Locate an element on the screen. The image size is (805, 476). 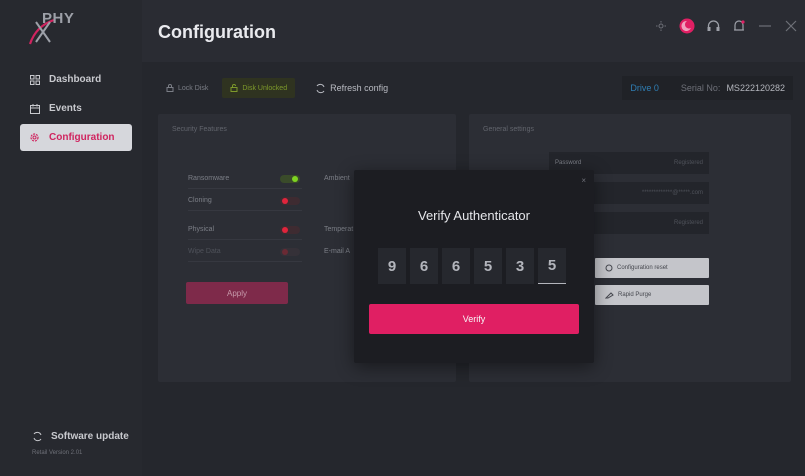
version-text: Retail Version 2.01 is located at coordinates (57, 453).